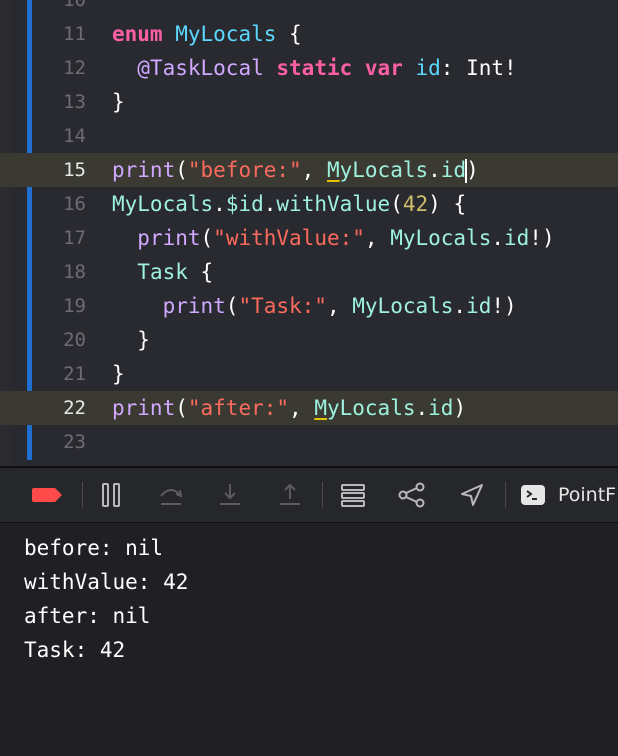  What do you see at coordinates (75, 650) in the screenshot?
I see `console-line: Task: 42` at bounding box center [75, 650].